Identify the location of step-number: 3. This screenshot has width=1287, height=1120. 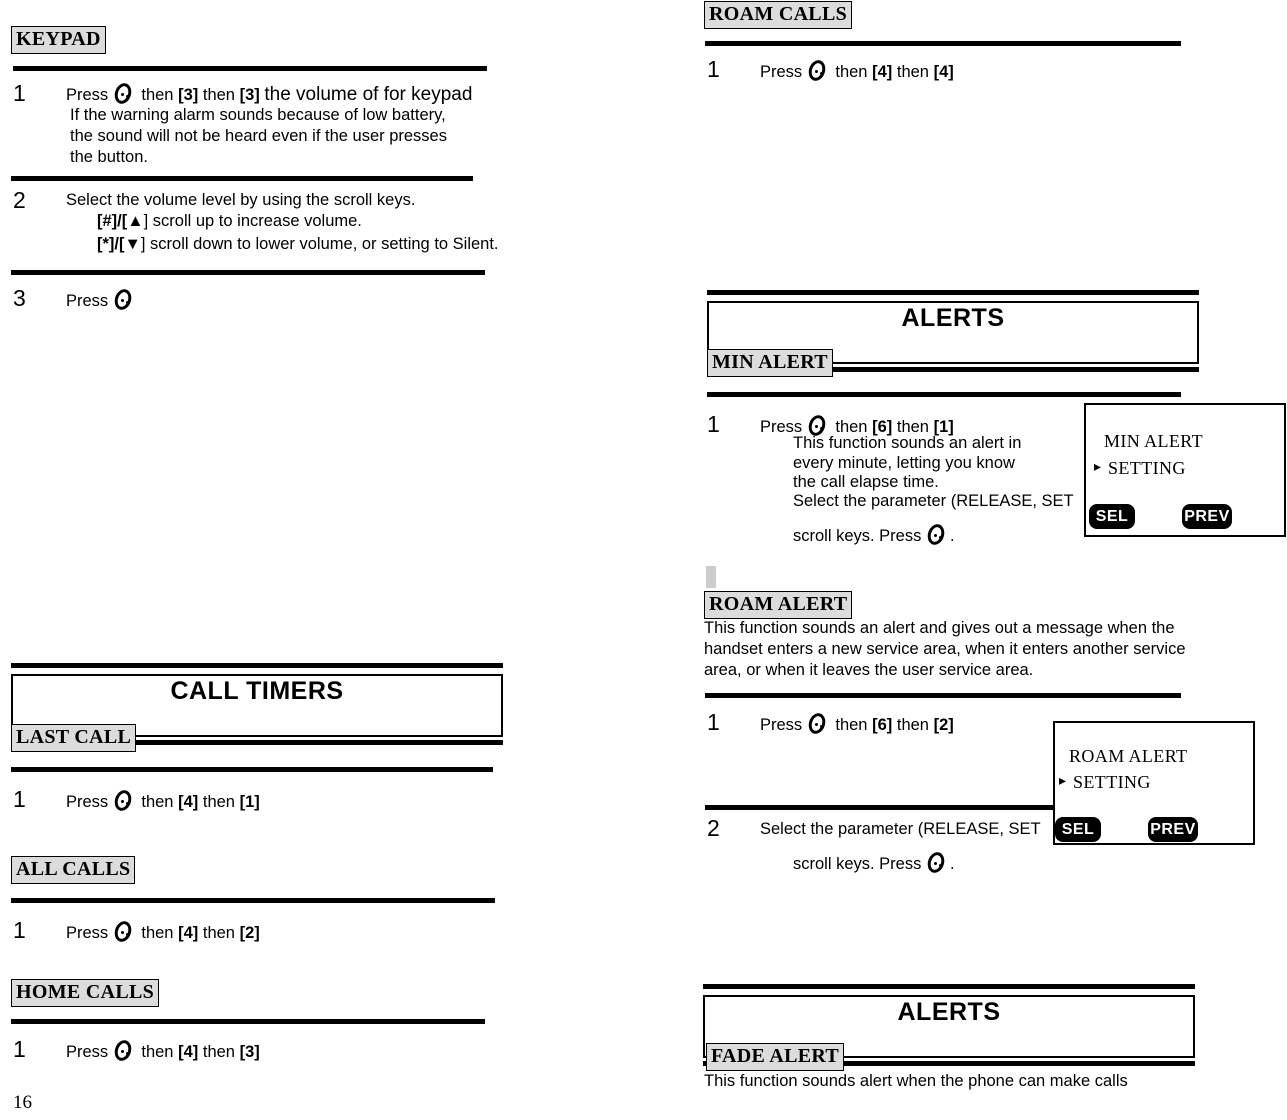
(19, 298).